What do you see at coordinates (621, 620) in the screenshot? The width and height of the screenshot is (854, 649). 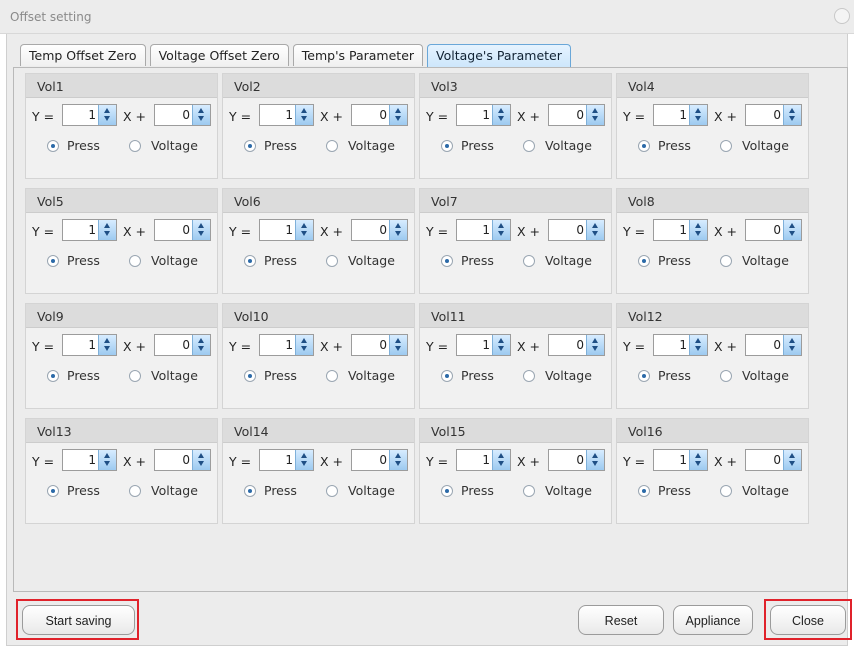 I see `reset-button: Reset` at bounding box center [621, 620].